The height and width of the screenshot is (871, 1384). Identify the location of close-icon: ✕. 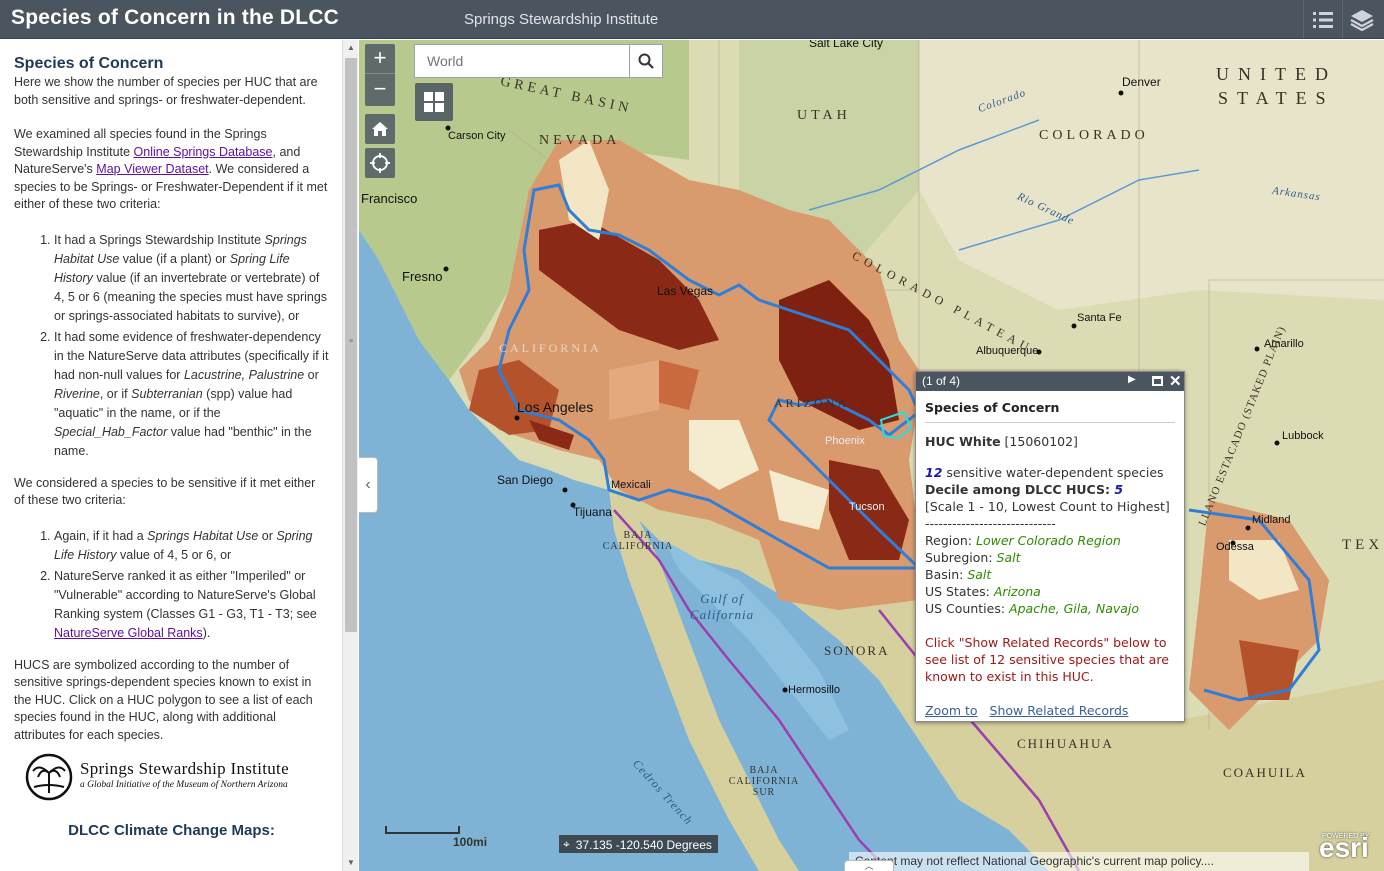
(1175, 381).